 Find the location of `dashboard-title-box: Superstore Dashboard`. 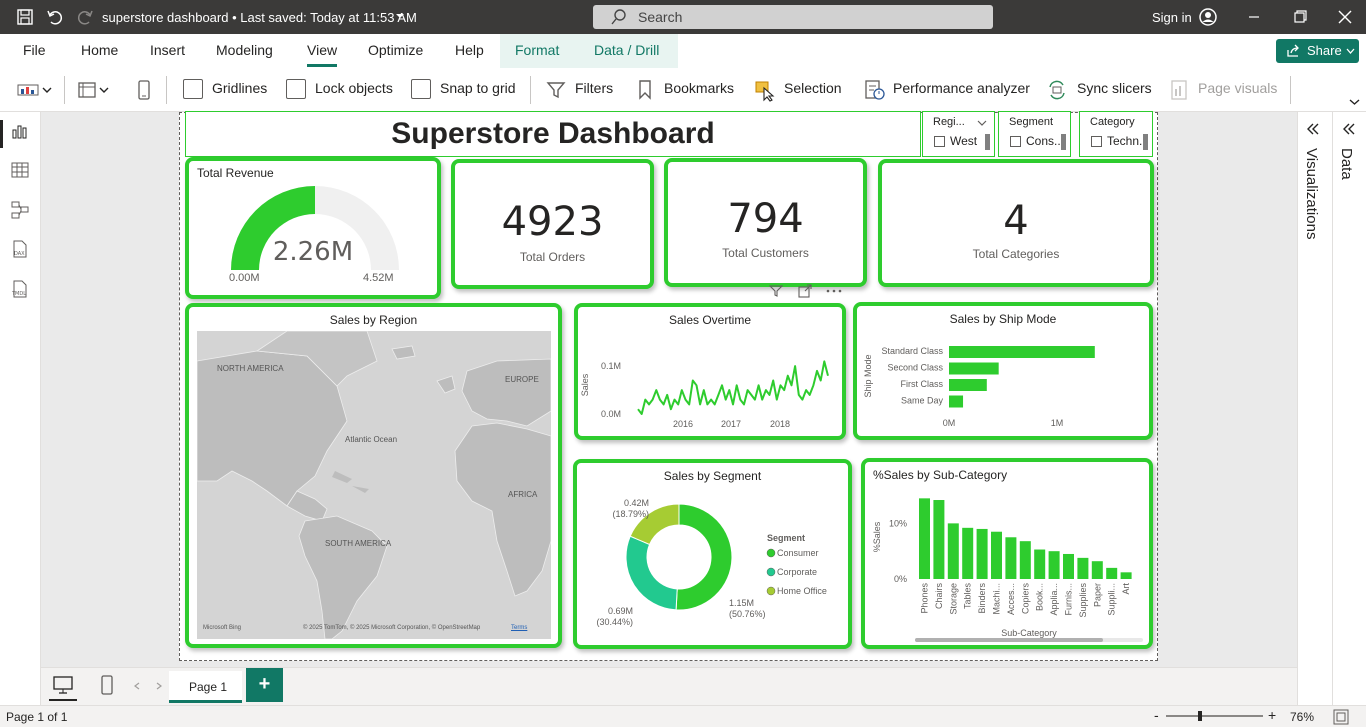

dashboard-title-box: Superstore Dashboard is located at coordinates (553, 134).